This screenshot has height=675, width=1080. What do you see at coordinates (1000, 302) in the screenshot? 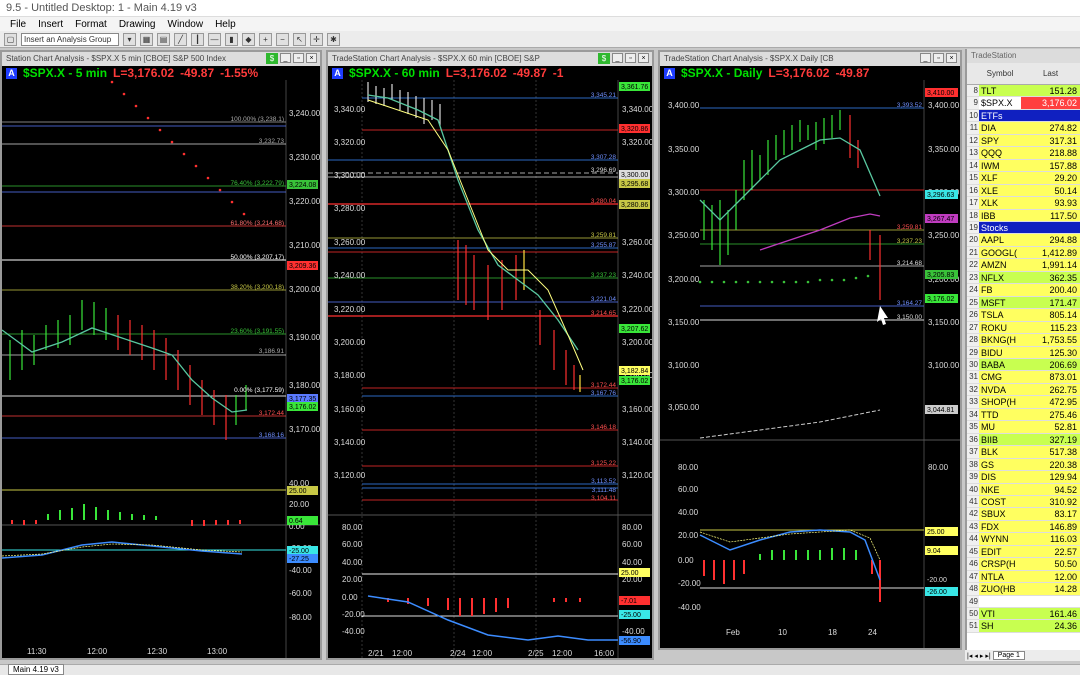
I see `row-symbol: MSFT` at bounding box center [1000, 302].